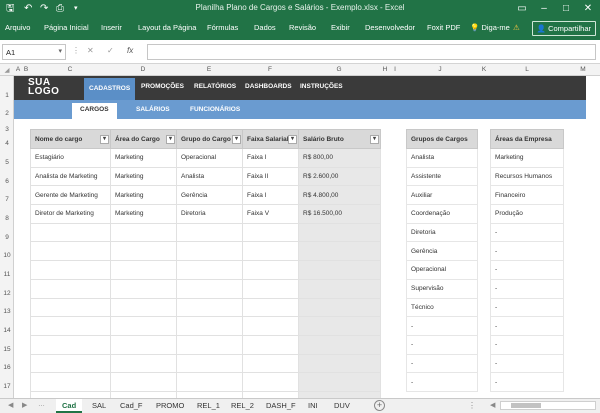 Image resolution: width=600 pixels, height=413 pixels. Describe the element at coordinates (527, 177) in the screenshot. I see `list-item: Recursos Humanos` at that location.